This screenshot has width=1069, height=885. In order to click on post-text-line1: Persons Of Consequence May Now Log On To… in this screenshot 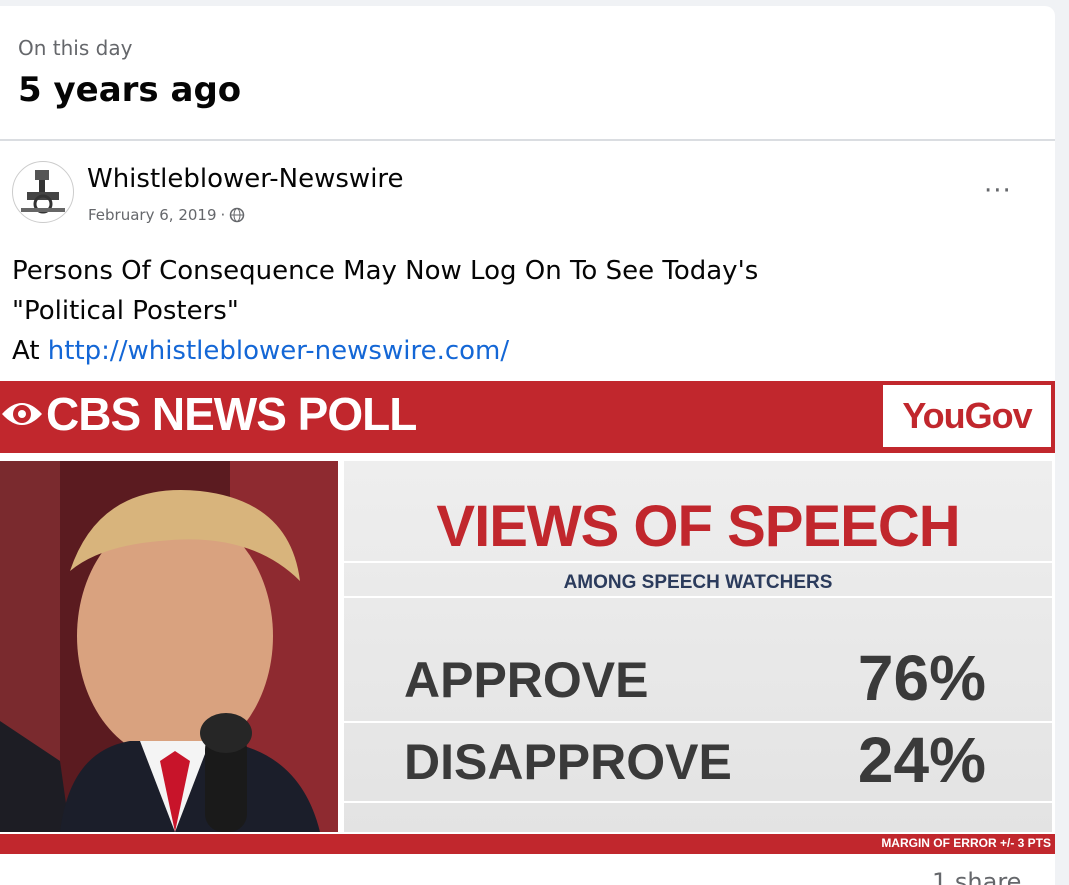, I will do `click(385, 271)`.